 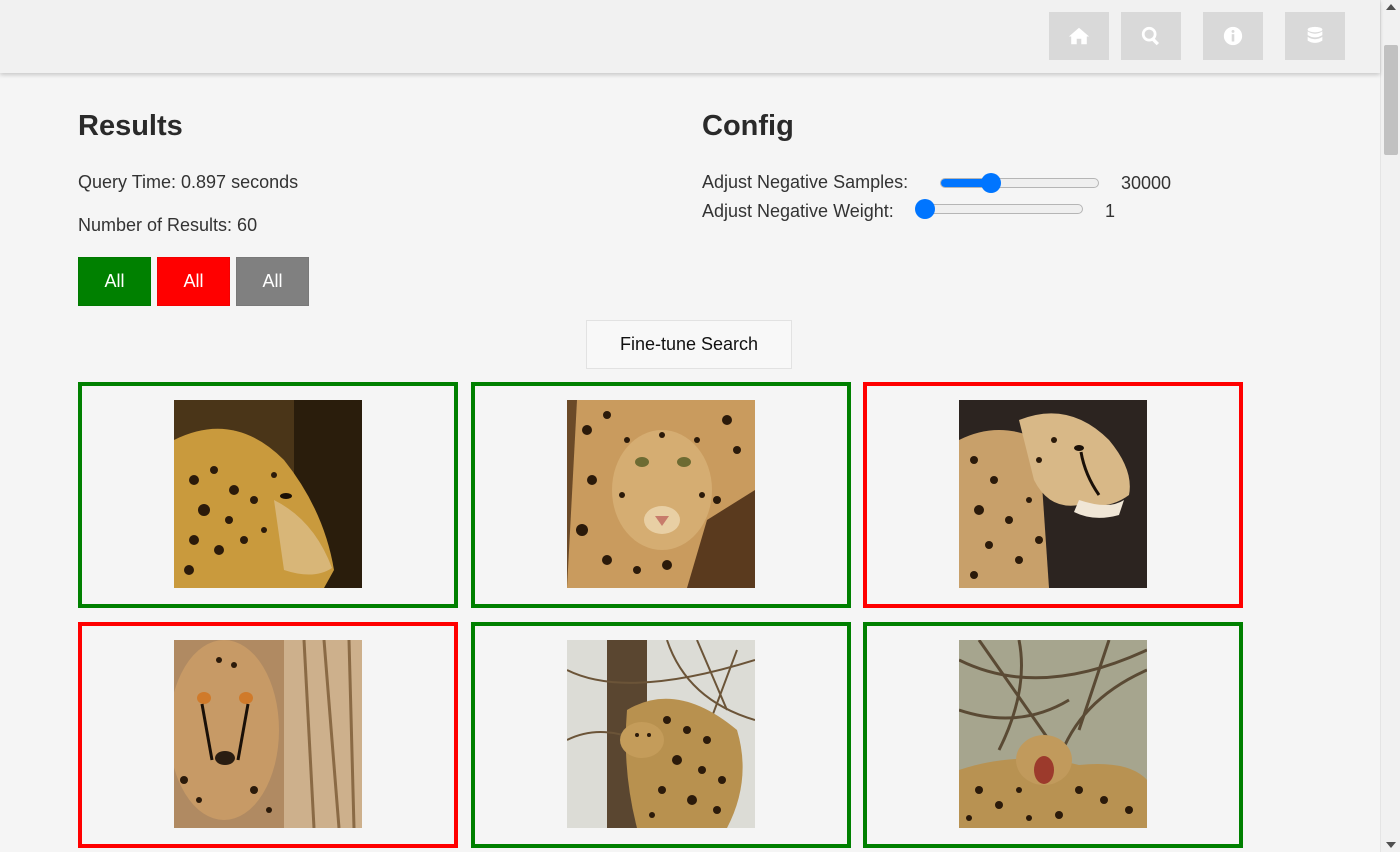 I want to click on scroll-down-arrow, so click(x=1391, y=845).